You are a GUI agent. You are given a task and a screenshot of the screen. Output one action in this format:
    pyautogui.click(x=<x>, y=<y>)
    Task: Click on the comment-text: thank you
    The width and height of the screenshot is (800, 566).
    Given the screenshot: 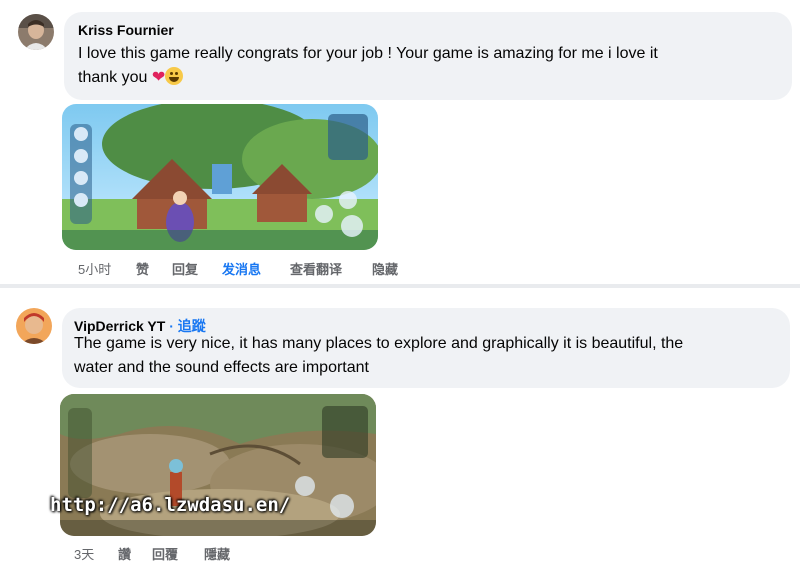 What is the action you would take?
    pyautogui.click(x=113, y=77)
    